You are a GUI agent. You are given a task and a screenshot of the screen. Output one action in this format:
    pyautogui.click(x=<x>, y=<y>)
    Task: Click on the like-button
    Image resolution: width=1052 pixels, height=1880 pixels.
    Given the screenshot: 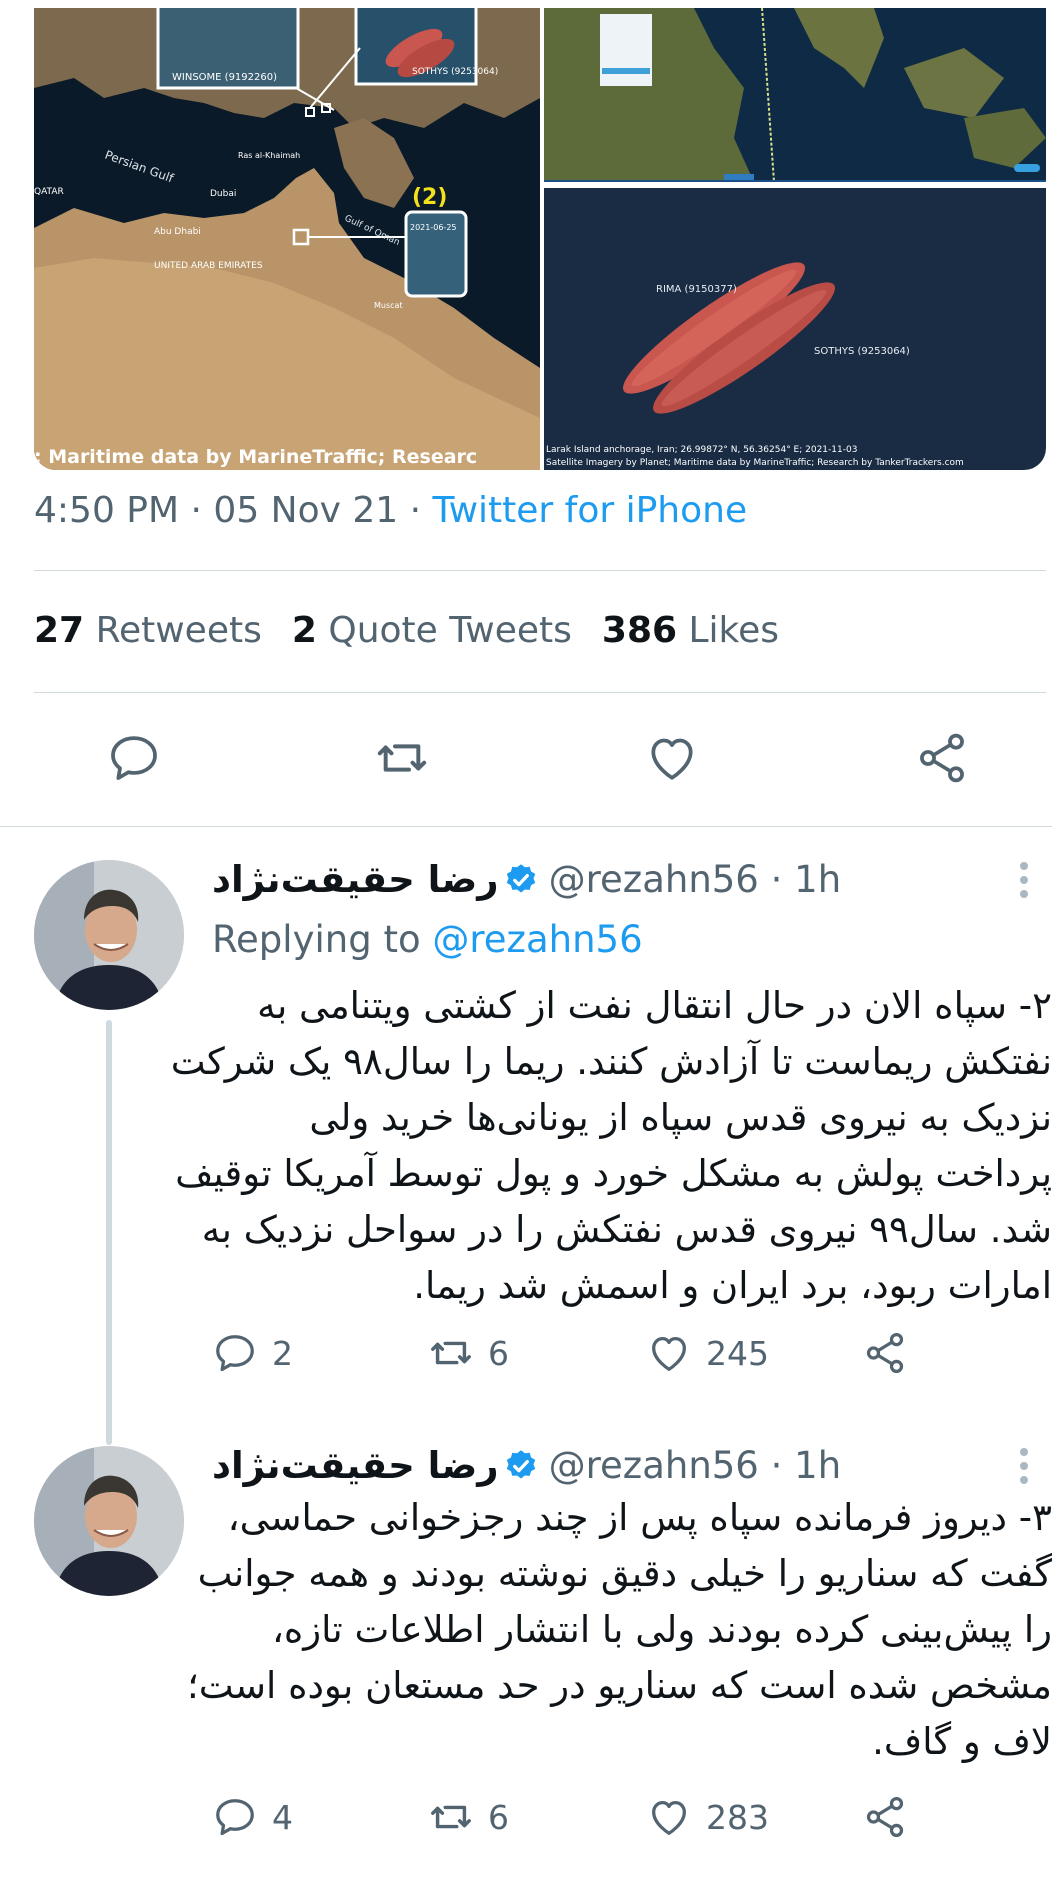 What is the action you would take?
    pyautogui.click(x=672, y=758)
    